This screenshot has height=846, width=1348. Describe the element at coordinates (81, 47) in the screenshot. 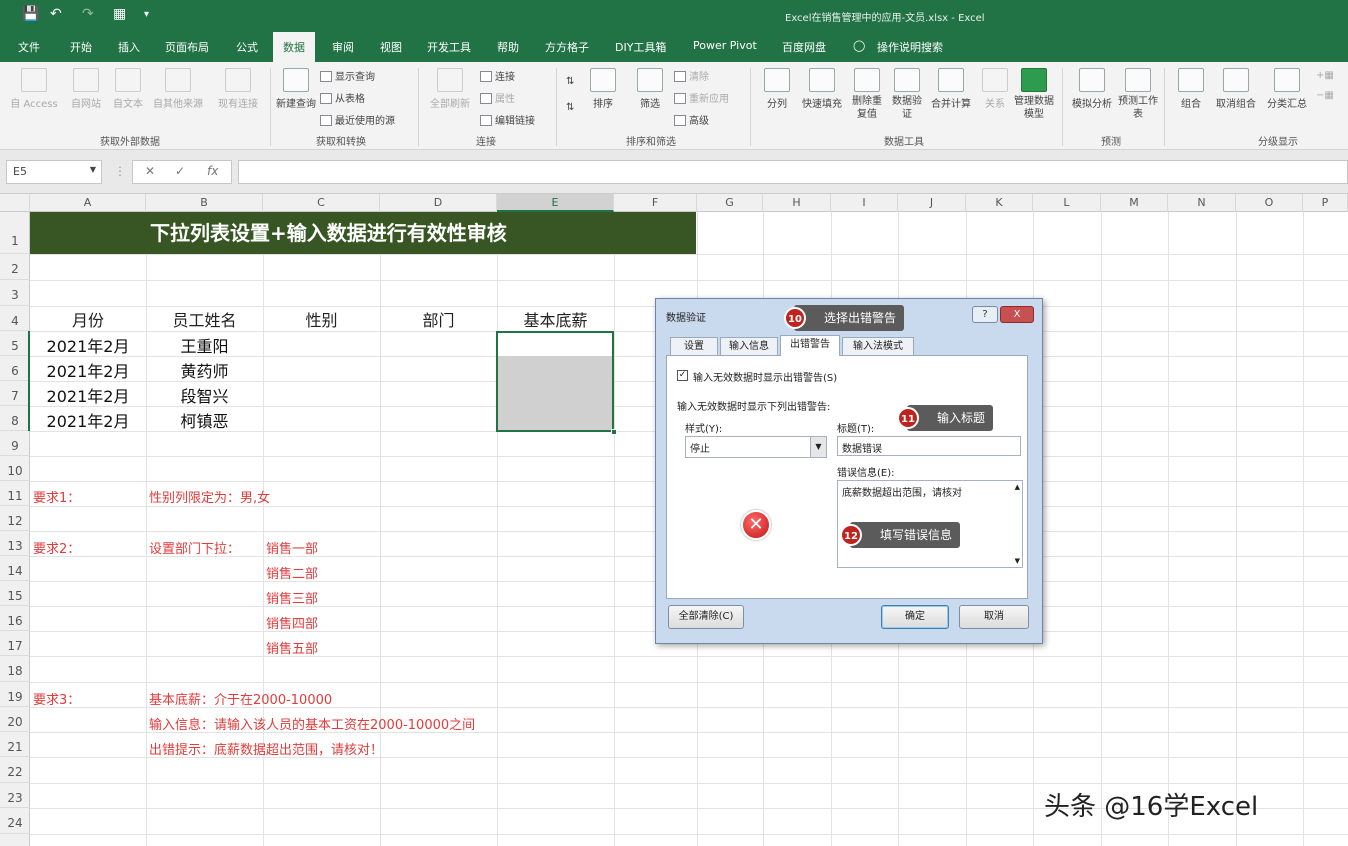

I see `tab-home: 开始` at that location.